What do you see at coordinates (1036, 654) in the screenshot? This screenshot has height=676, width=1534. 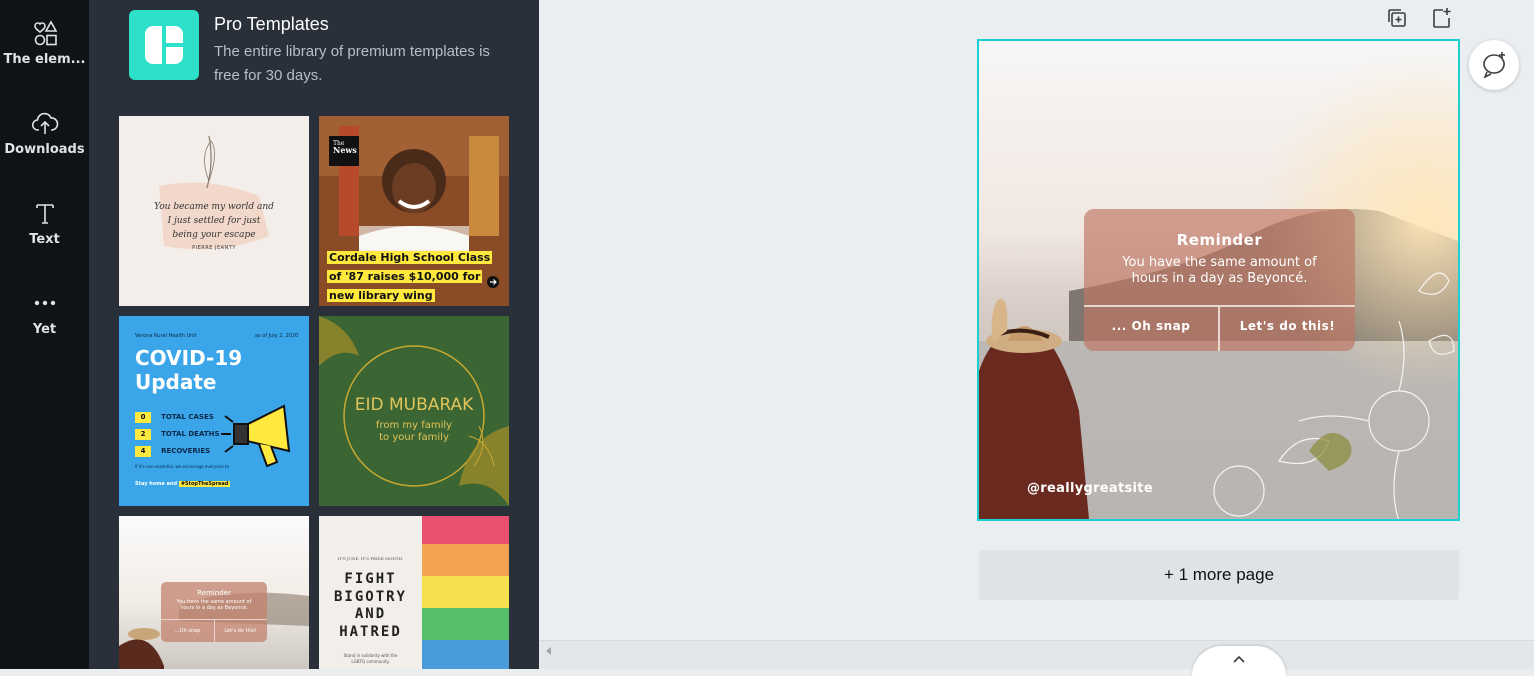 I see `horizontal-scrollbar` at bounding box center [1036, 654].